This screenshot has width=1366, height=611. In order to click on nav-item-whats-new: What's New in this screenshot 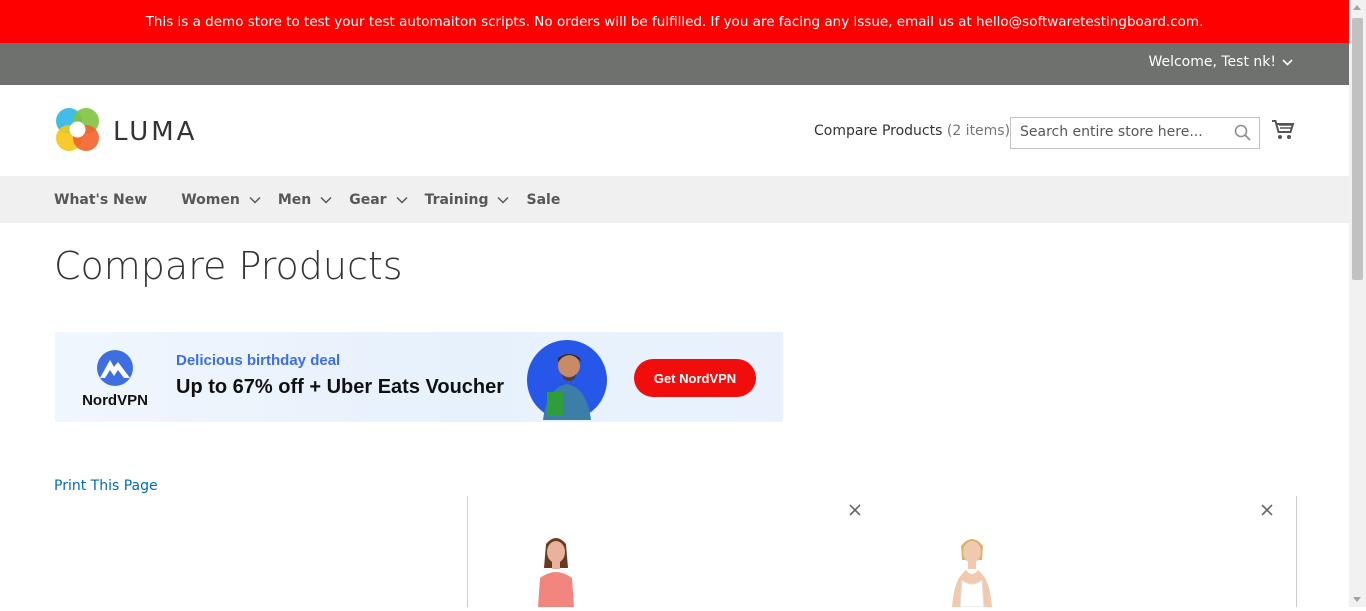, I will do `click(100, 200)`.